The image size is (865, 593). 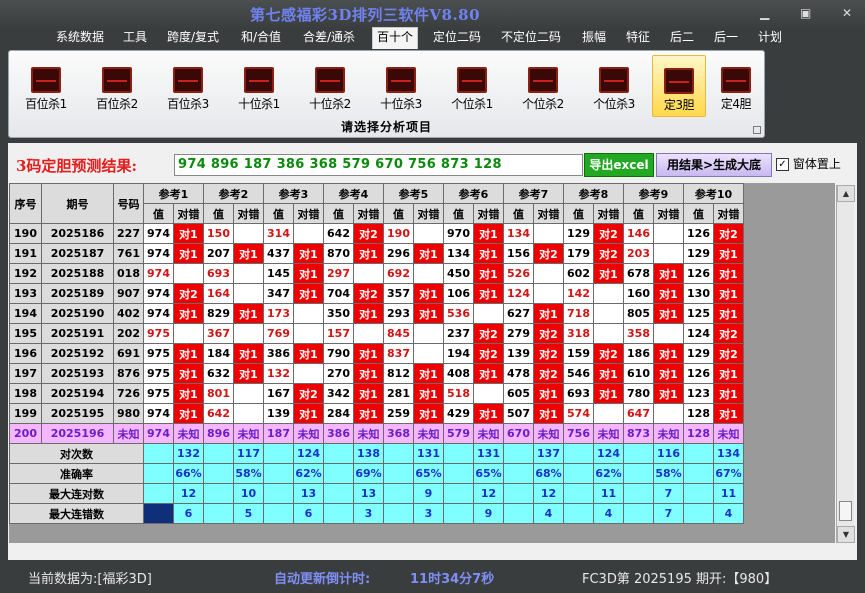 I want to click on ref-value: 126, so click(x=698, y=273).